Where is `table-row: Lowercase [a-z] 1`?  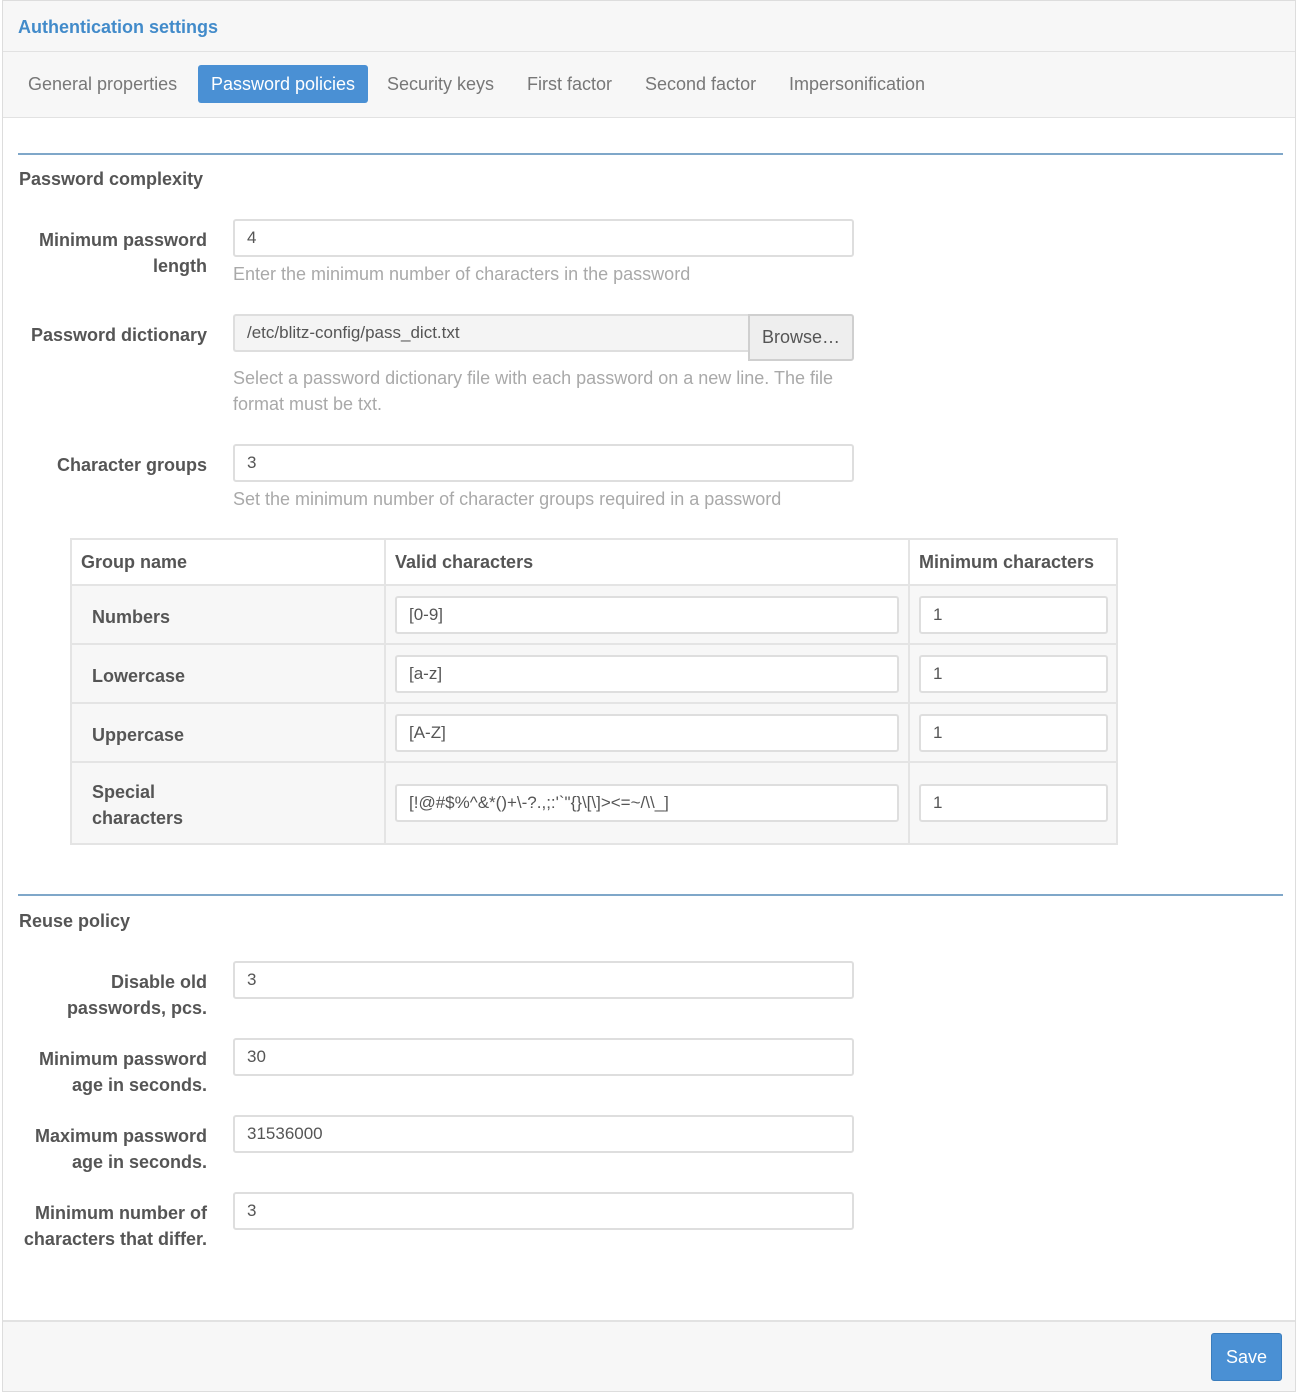 table-row: Lowercase [a-z] 1 is located at coordinates (594, 674).